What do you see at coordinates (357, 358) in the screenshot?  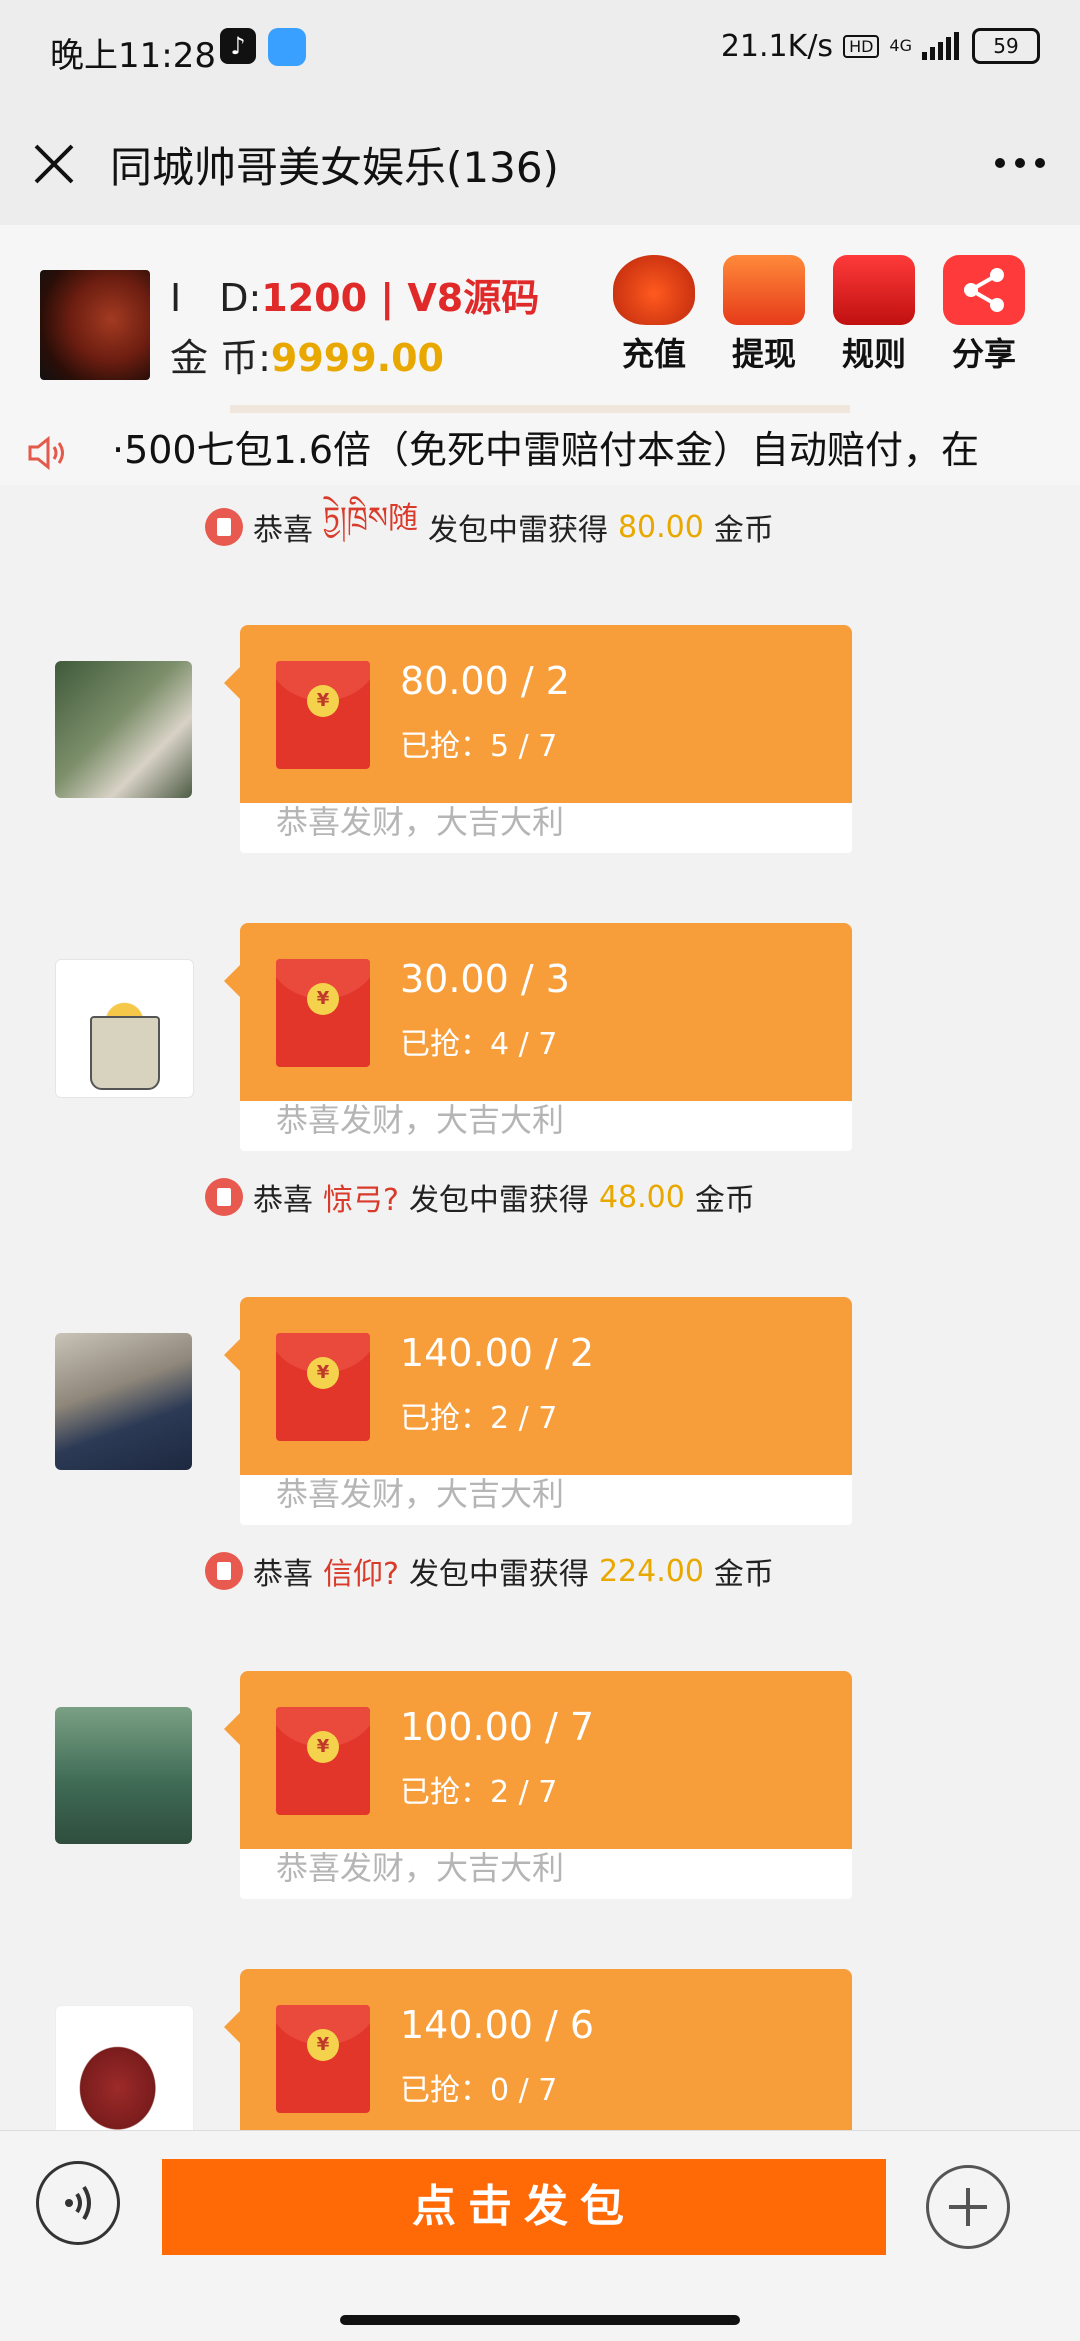 I see `coin-value: 9999.00` at bounding box center [357, 358].